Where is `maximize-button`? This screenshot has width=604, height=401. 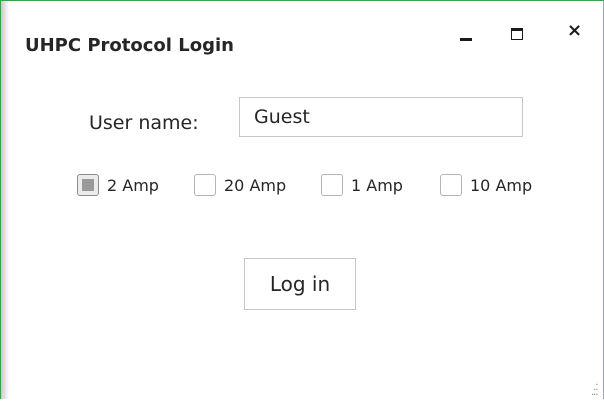
maximize-button is located at coordinates (518, 37).